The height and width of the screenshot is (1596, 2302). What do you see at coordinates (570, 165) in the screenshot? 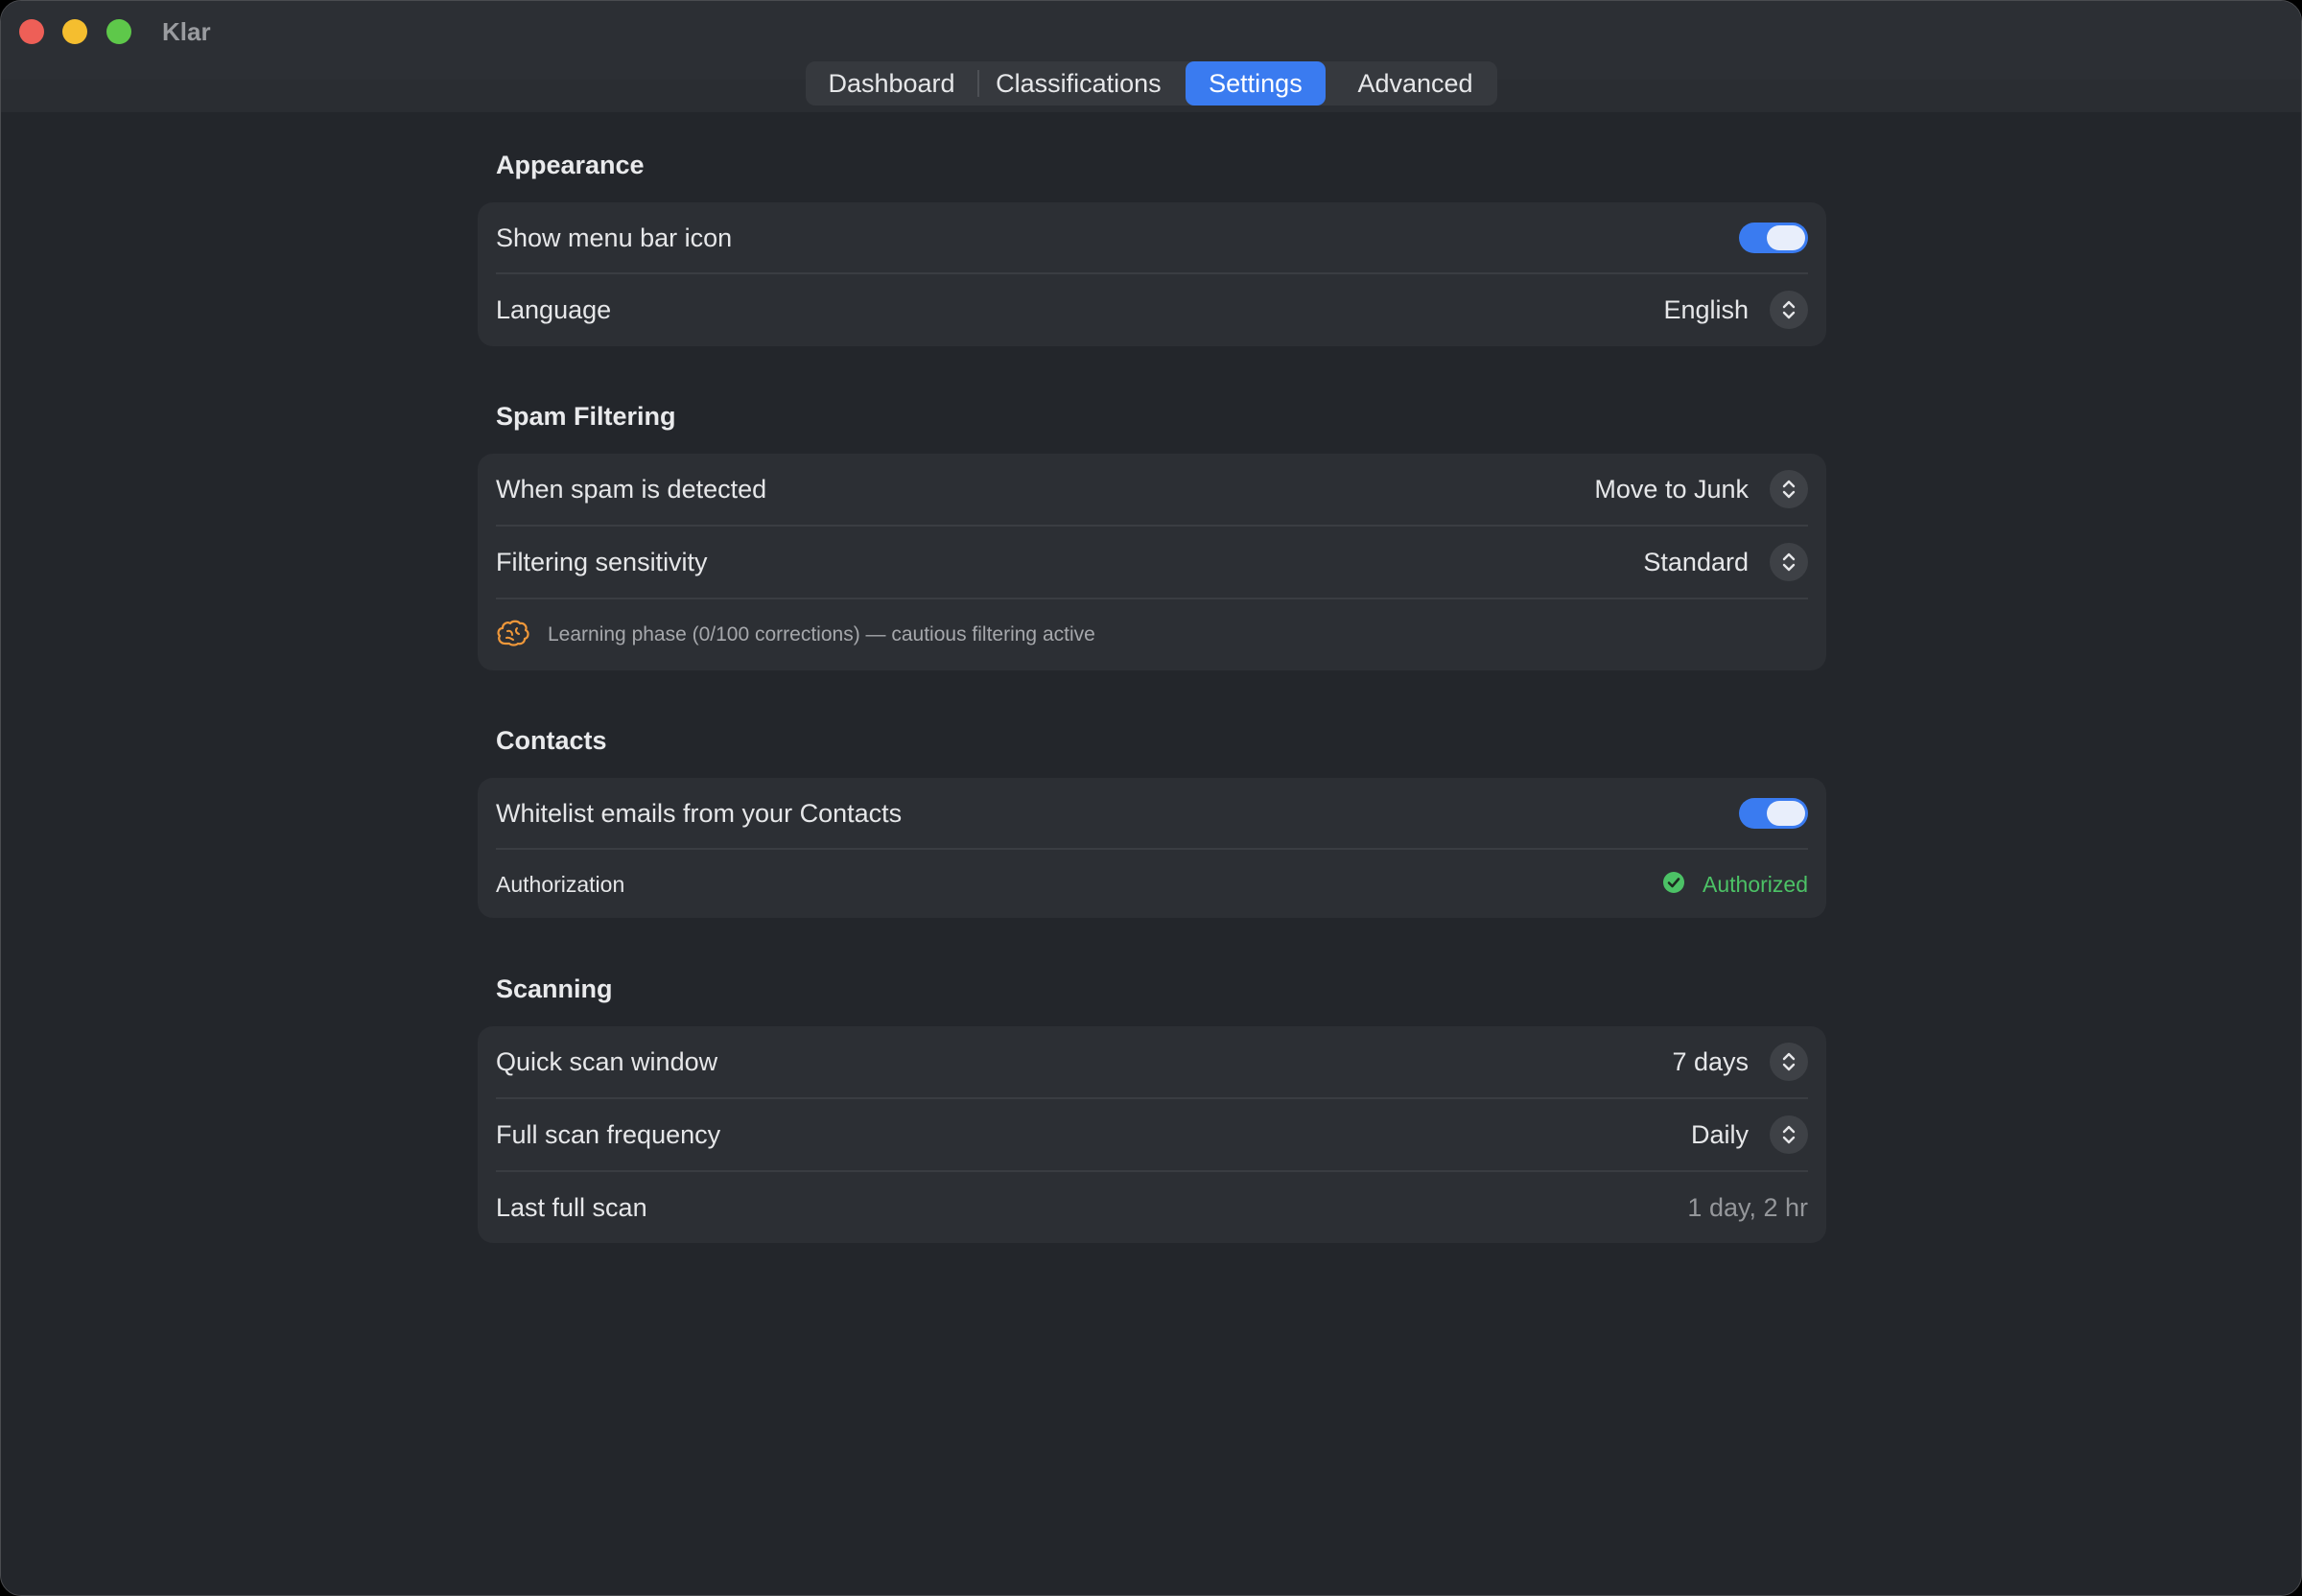
I see `appearance-section-title: Appearance` at bounding box center [570, 165].